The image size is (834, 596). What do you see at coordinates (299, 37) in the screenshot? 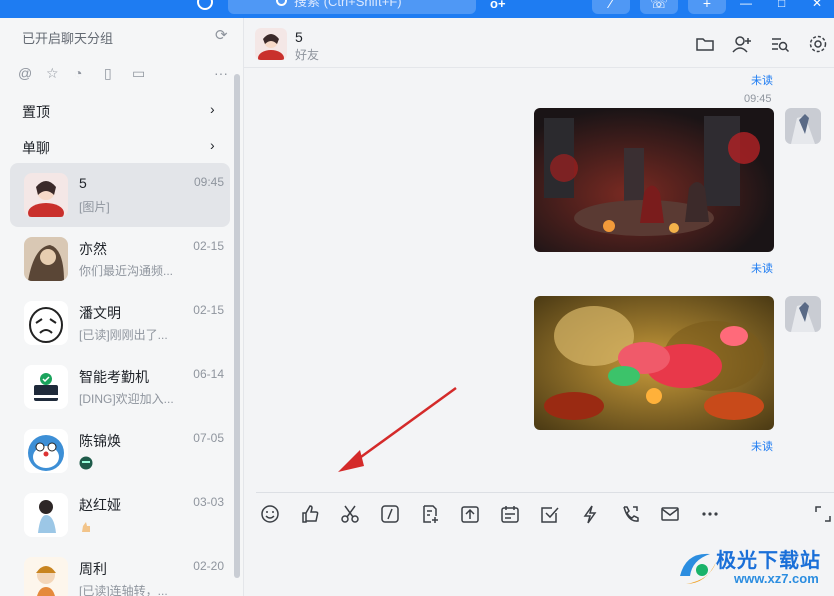
I see `chat-name: 5` at bounding box center [299, 37].